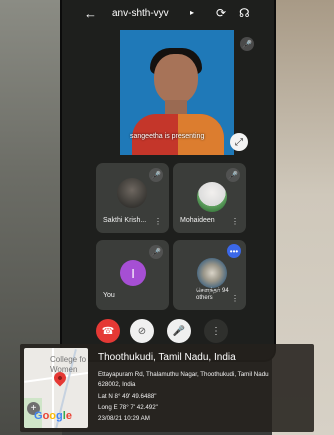 The height and width of the screenshot is (435, 334). What do you see at coordinates (128, 407) in the screenshot?
I see `longitude: Long E 78° 7' 42.492"` at bounding box center [128, 407].